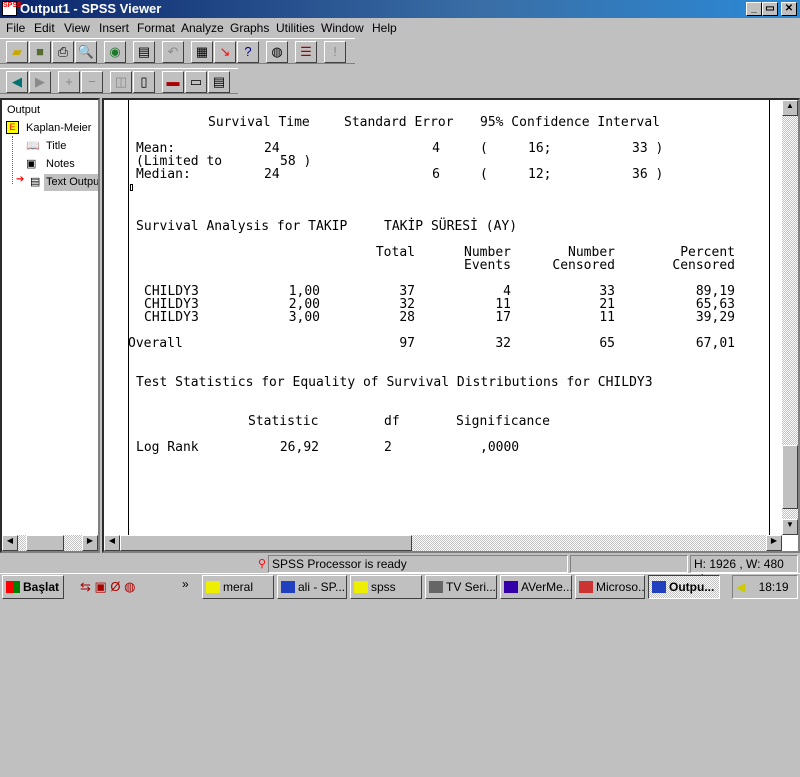 The width and height of the screenshot is (800, 777). I want to click on insert-heading-icon: ▬, so click(173, 82).